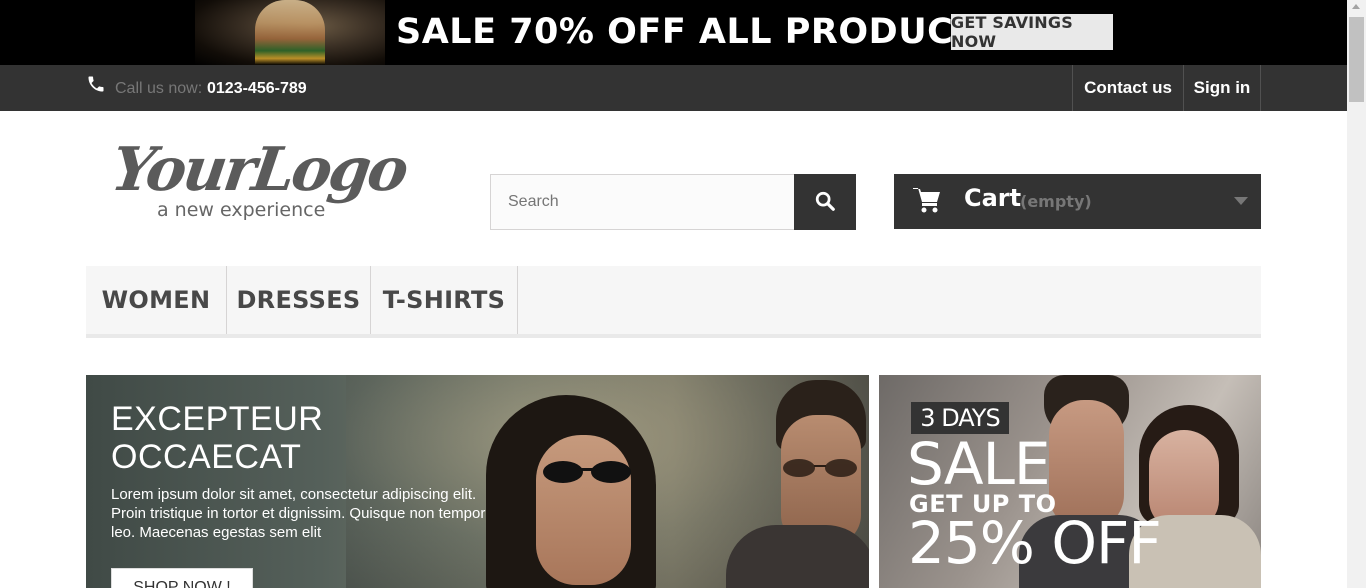  Describe the element at coordinates (159, 88) in the screenshot. I see `call-us-label: Call us now:` at that location.